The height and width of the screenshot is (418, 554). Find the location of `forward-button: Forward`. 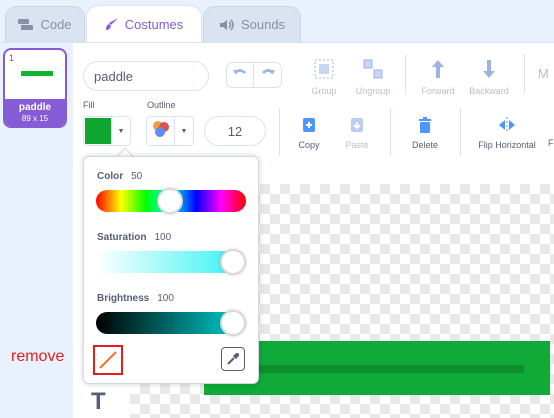

forward-button: Forward is located at coordinates (438, 77).